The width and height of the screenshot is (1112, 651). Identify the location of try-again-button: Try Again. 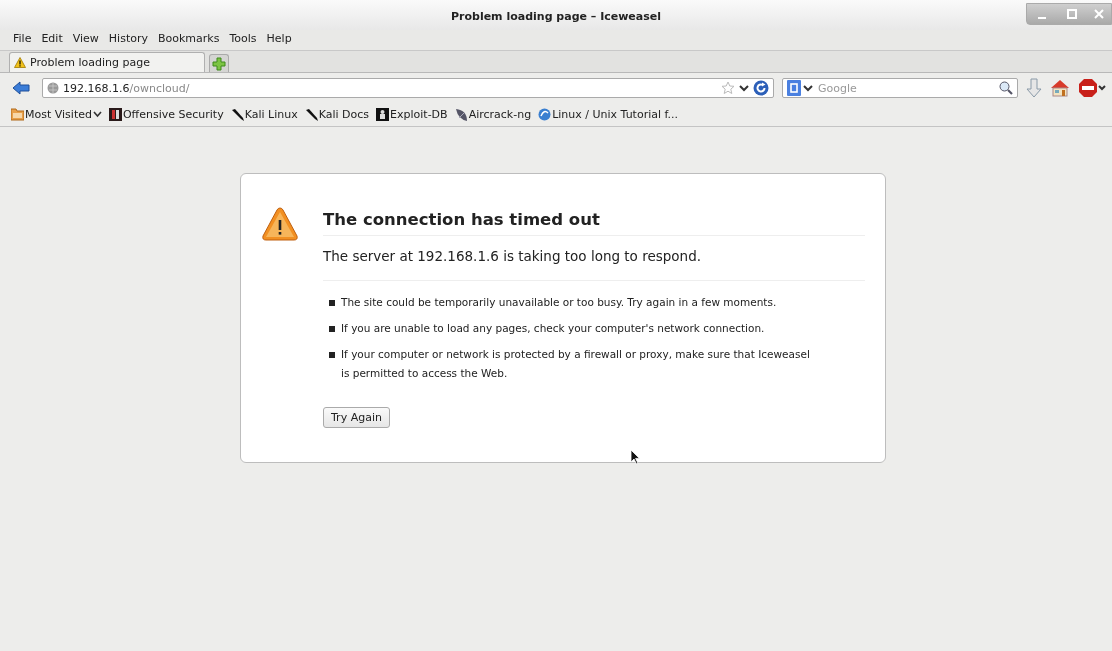
(356, 417).